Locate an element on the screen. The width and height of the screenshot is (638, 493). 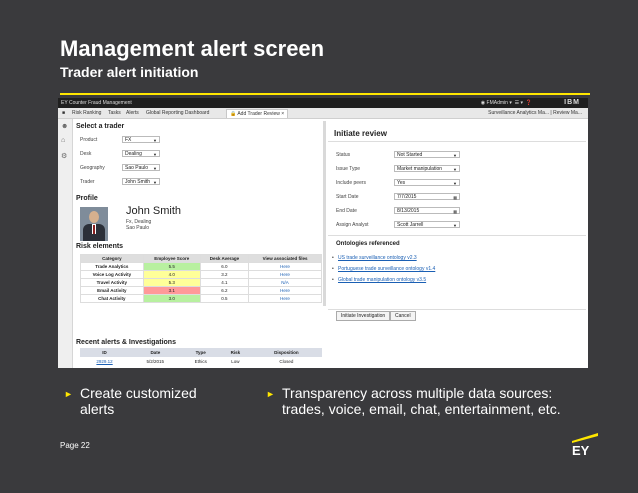
person-icon: ☻ is located at coordinates (64, 126).